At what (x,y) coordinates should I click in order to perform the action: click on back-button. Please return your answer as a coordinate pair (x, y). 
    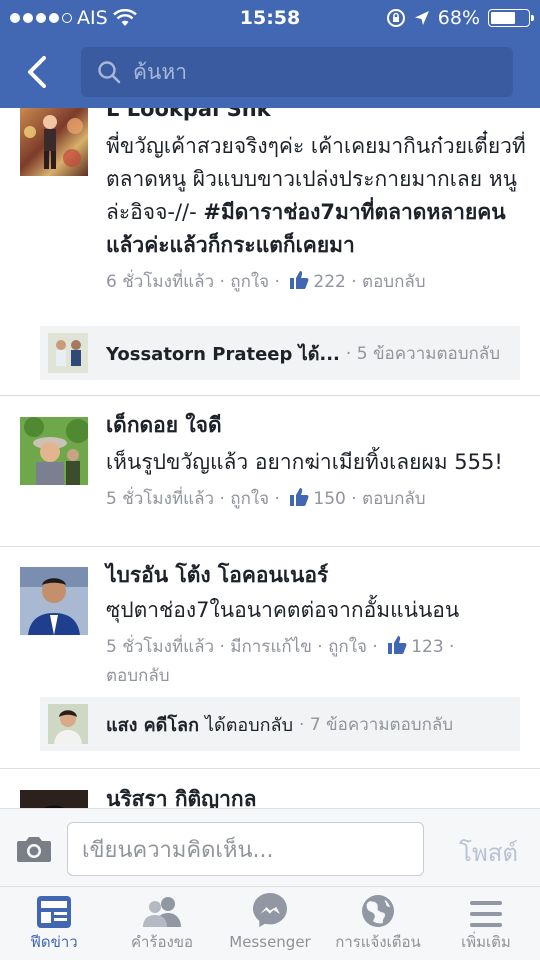
    Looking at the image, I should click on (38, 72).